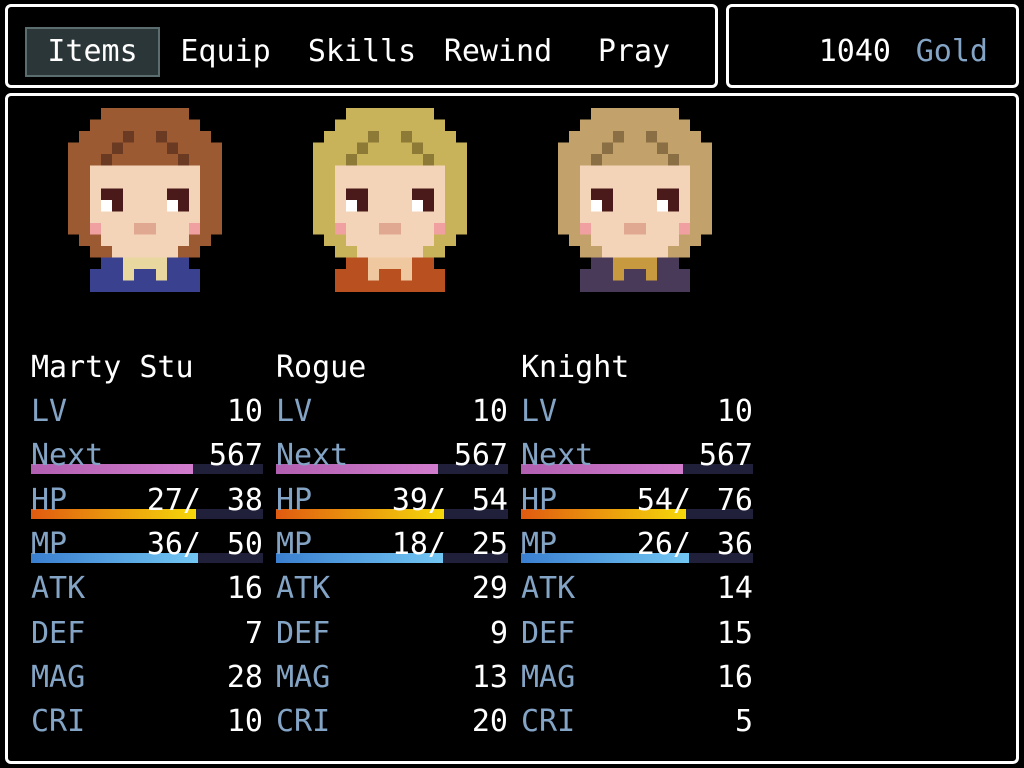 This screenshot has width=1024, height=768. What do you see at coordinates (362, 52) in the screenshot?
I see `command-skills: Skills` at bounding box center [362, 52].